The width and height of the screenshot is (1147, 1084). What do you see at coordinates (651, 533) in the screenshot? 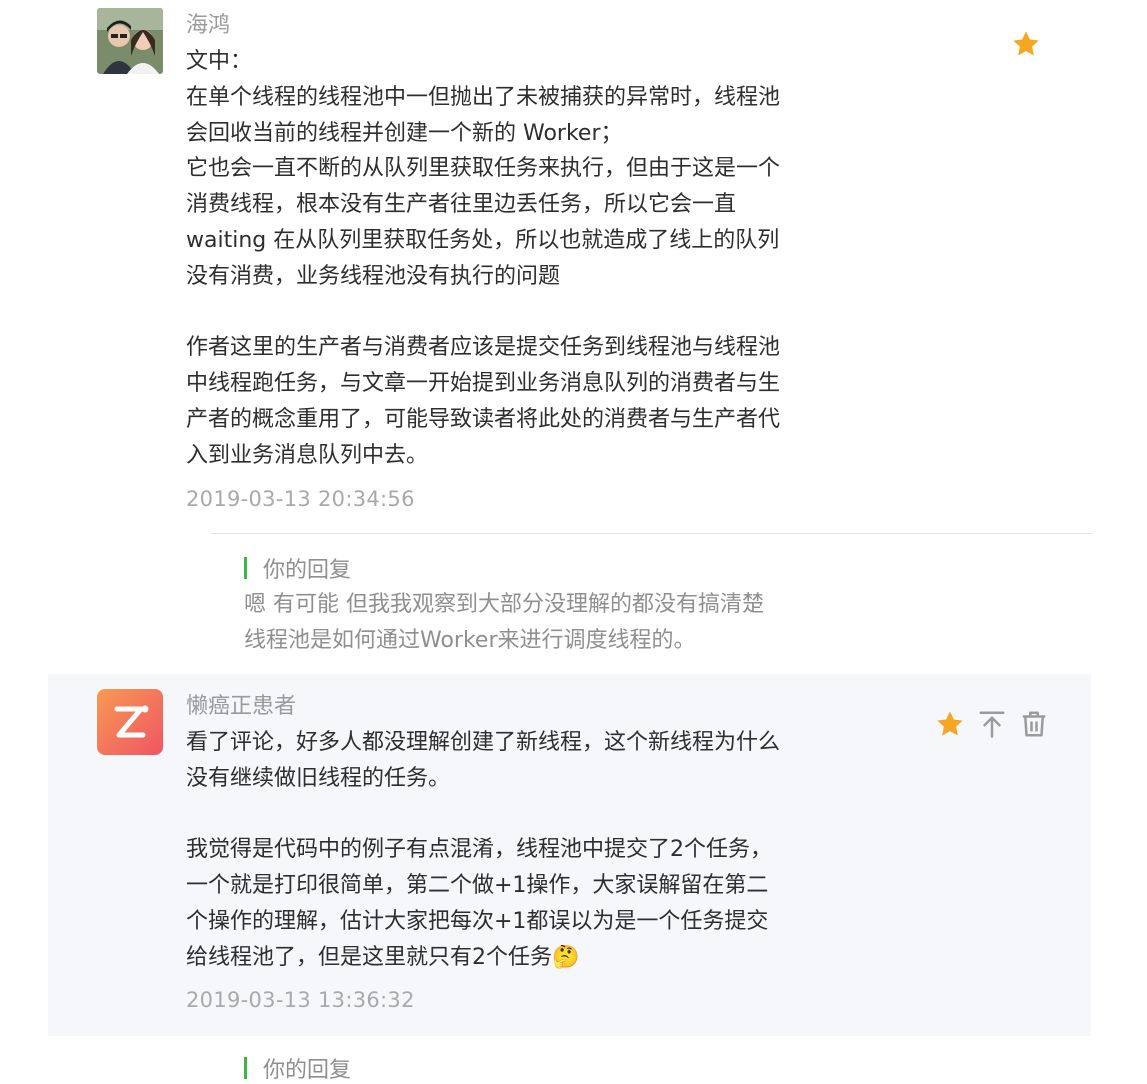
I see `divider` at bounding box center [651, 533].